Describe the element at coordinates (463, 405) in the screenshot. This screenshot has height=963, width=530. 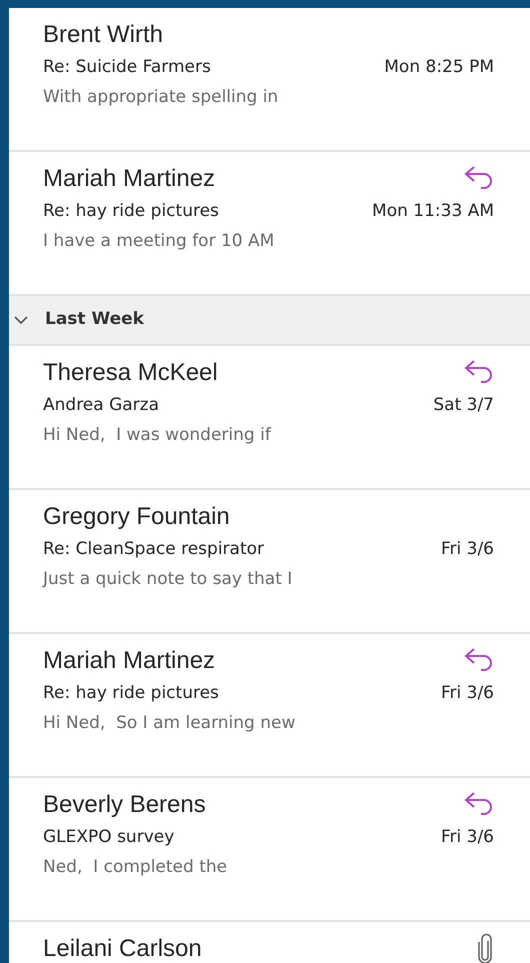
I see `message-time: Sat 3/7` at that location.